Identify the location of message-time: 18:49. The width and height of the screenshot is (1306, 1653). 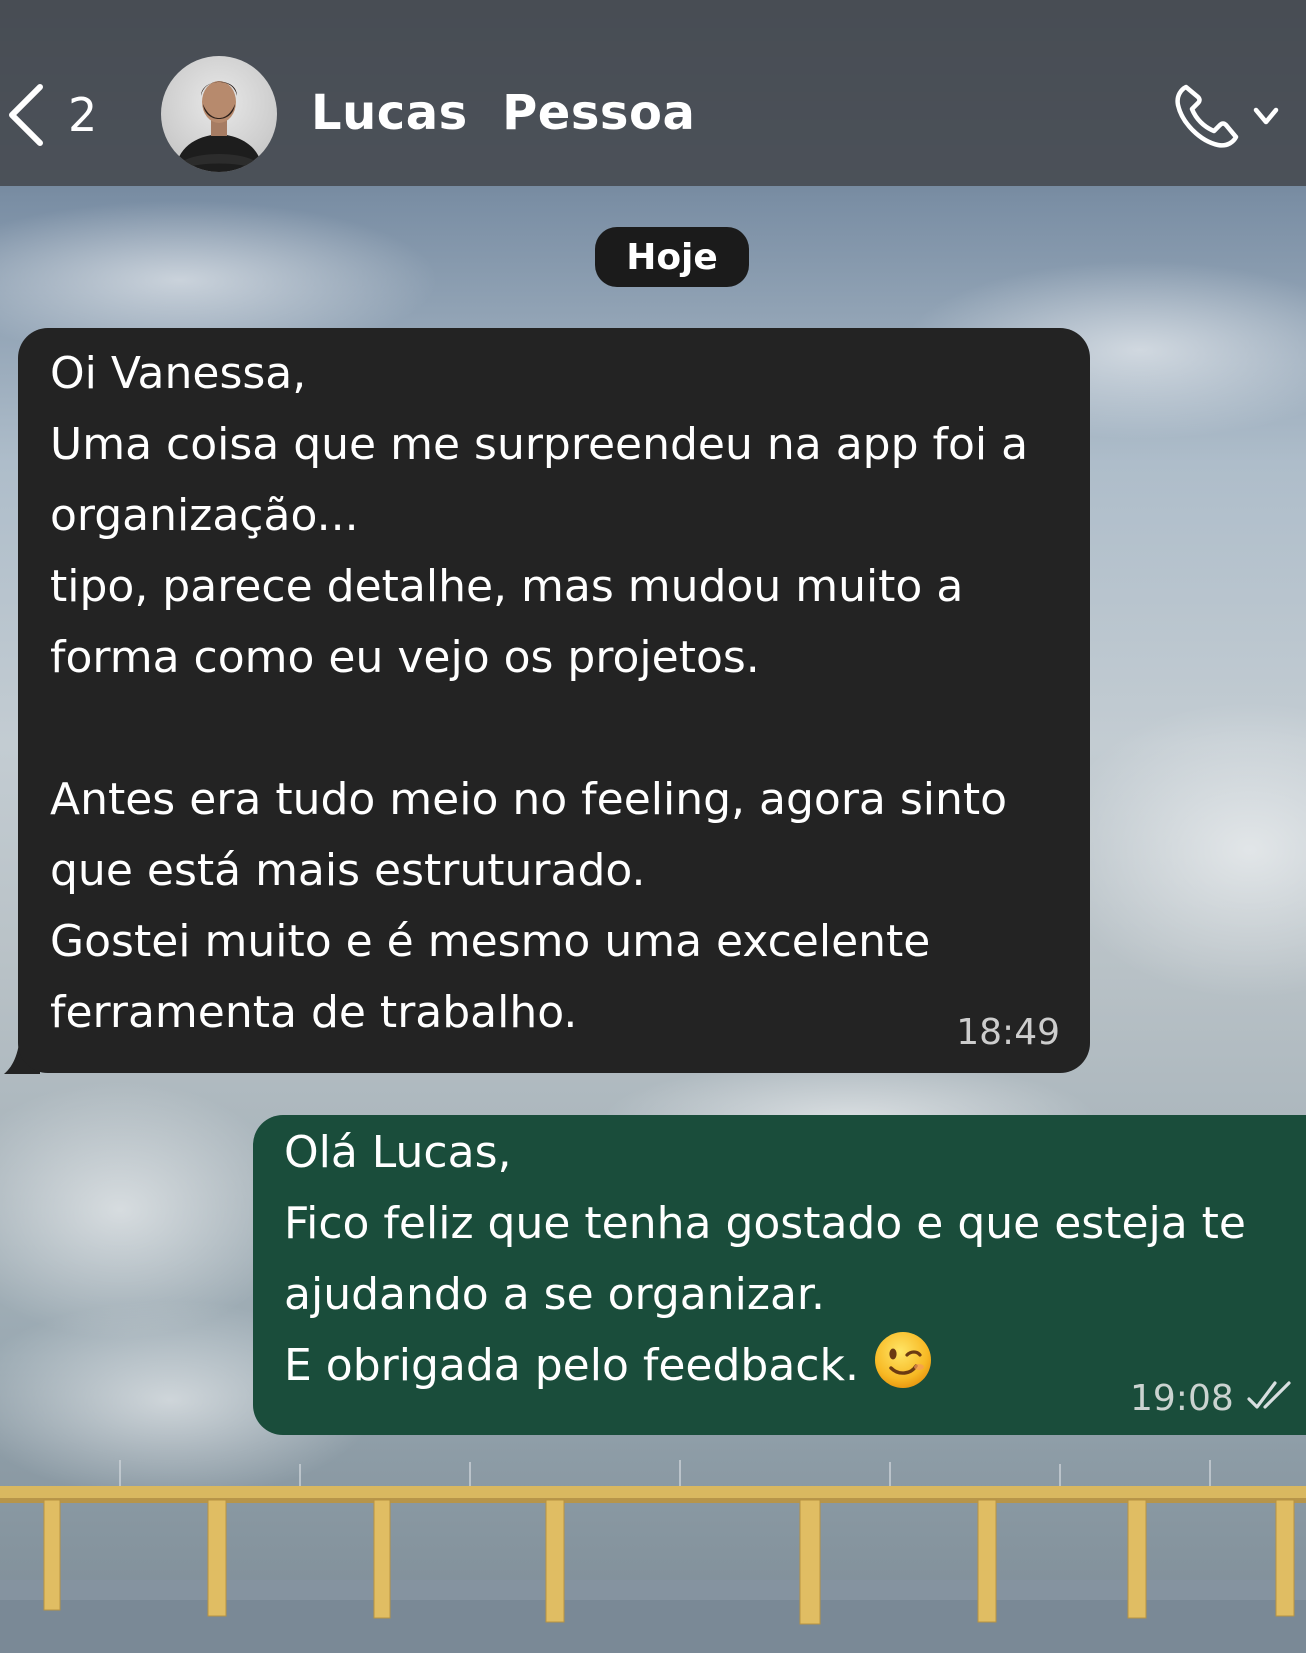
(1008, 1032).